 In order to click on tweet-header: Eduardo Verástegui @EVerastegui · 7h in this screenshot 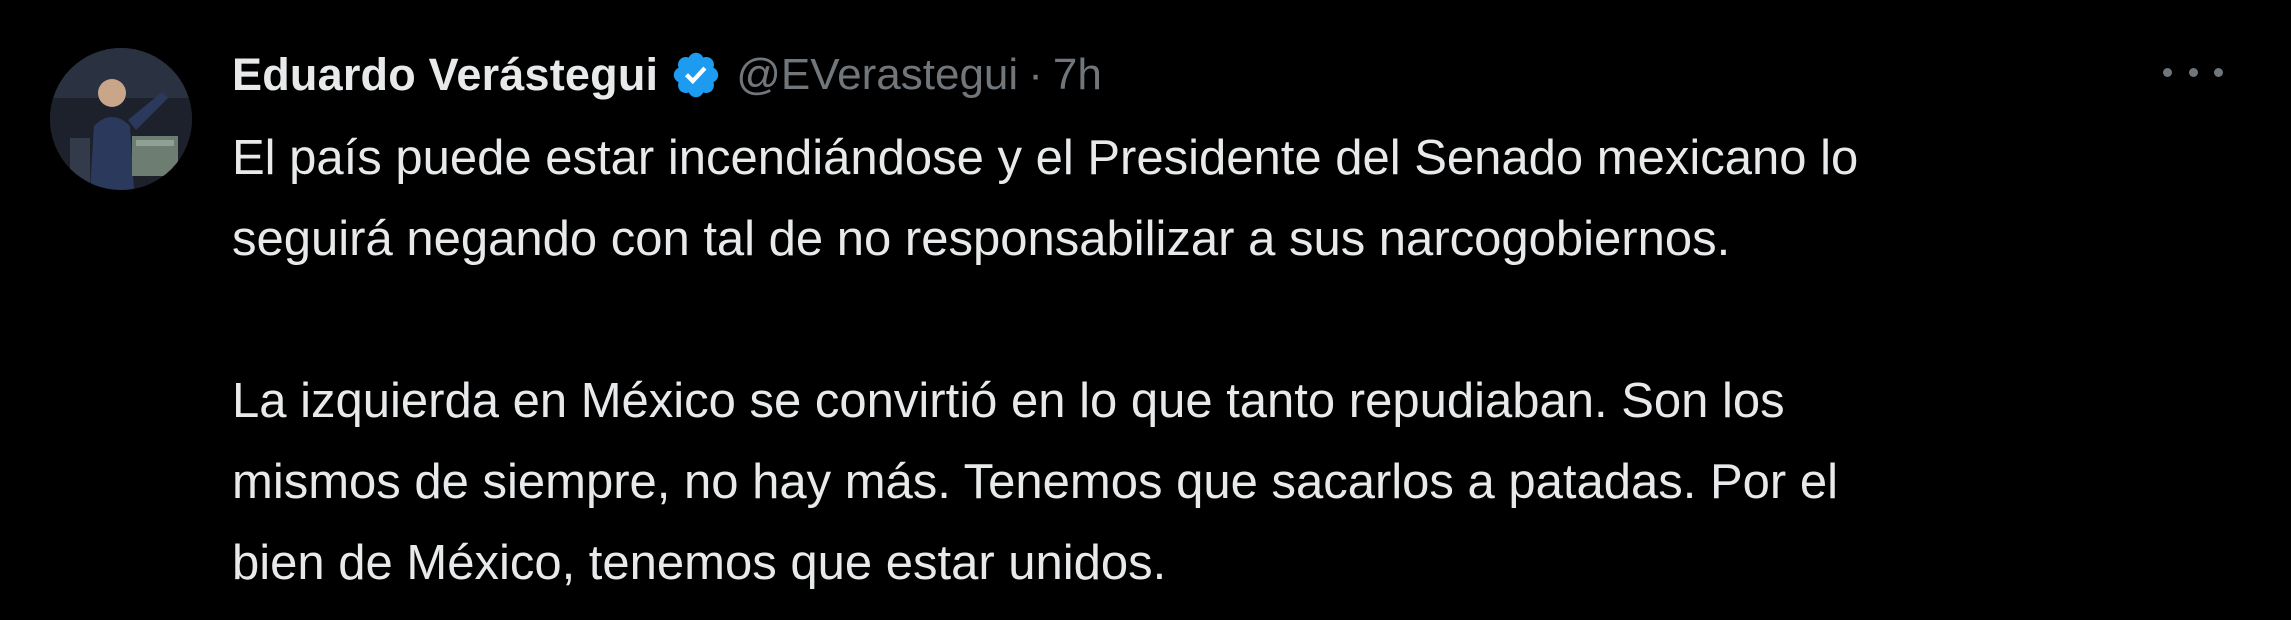, I will do `click(667, 75)`.